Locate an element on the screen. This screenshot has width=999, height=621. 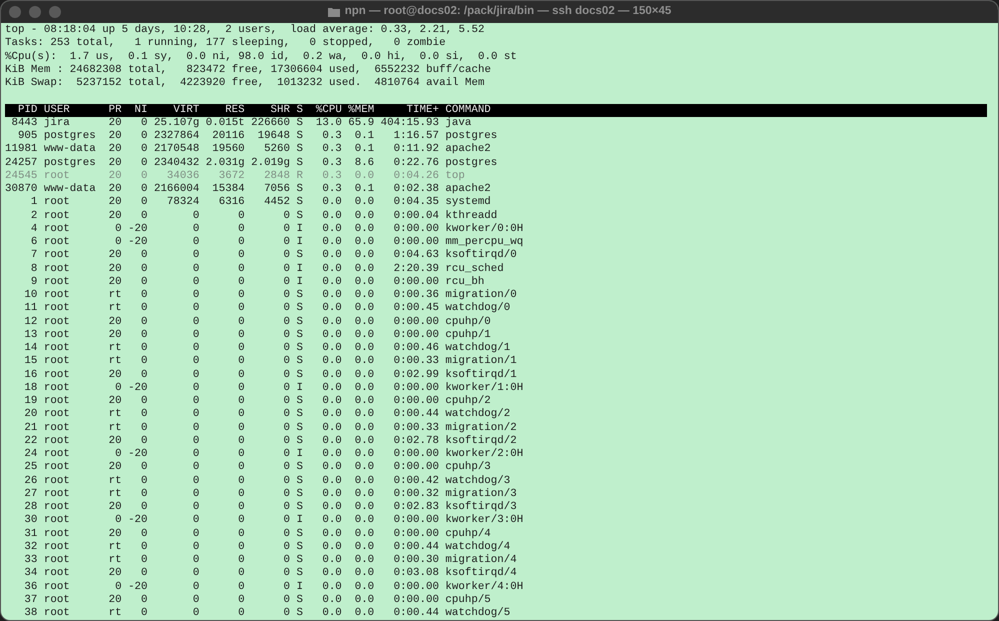
table-cell-text: 0.1 is located at coordinates (364, 149).